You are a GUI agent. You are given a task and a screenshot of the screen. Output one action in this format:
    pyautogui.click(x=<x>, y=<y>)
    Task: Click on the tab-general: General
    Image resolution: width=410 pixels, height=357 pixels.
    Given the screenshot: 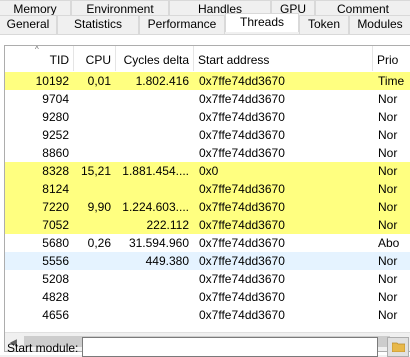 What is the action you would take?
    pyautogui.click(x=28, y=24)
    